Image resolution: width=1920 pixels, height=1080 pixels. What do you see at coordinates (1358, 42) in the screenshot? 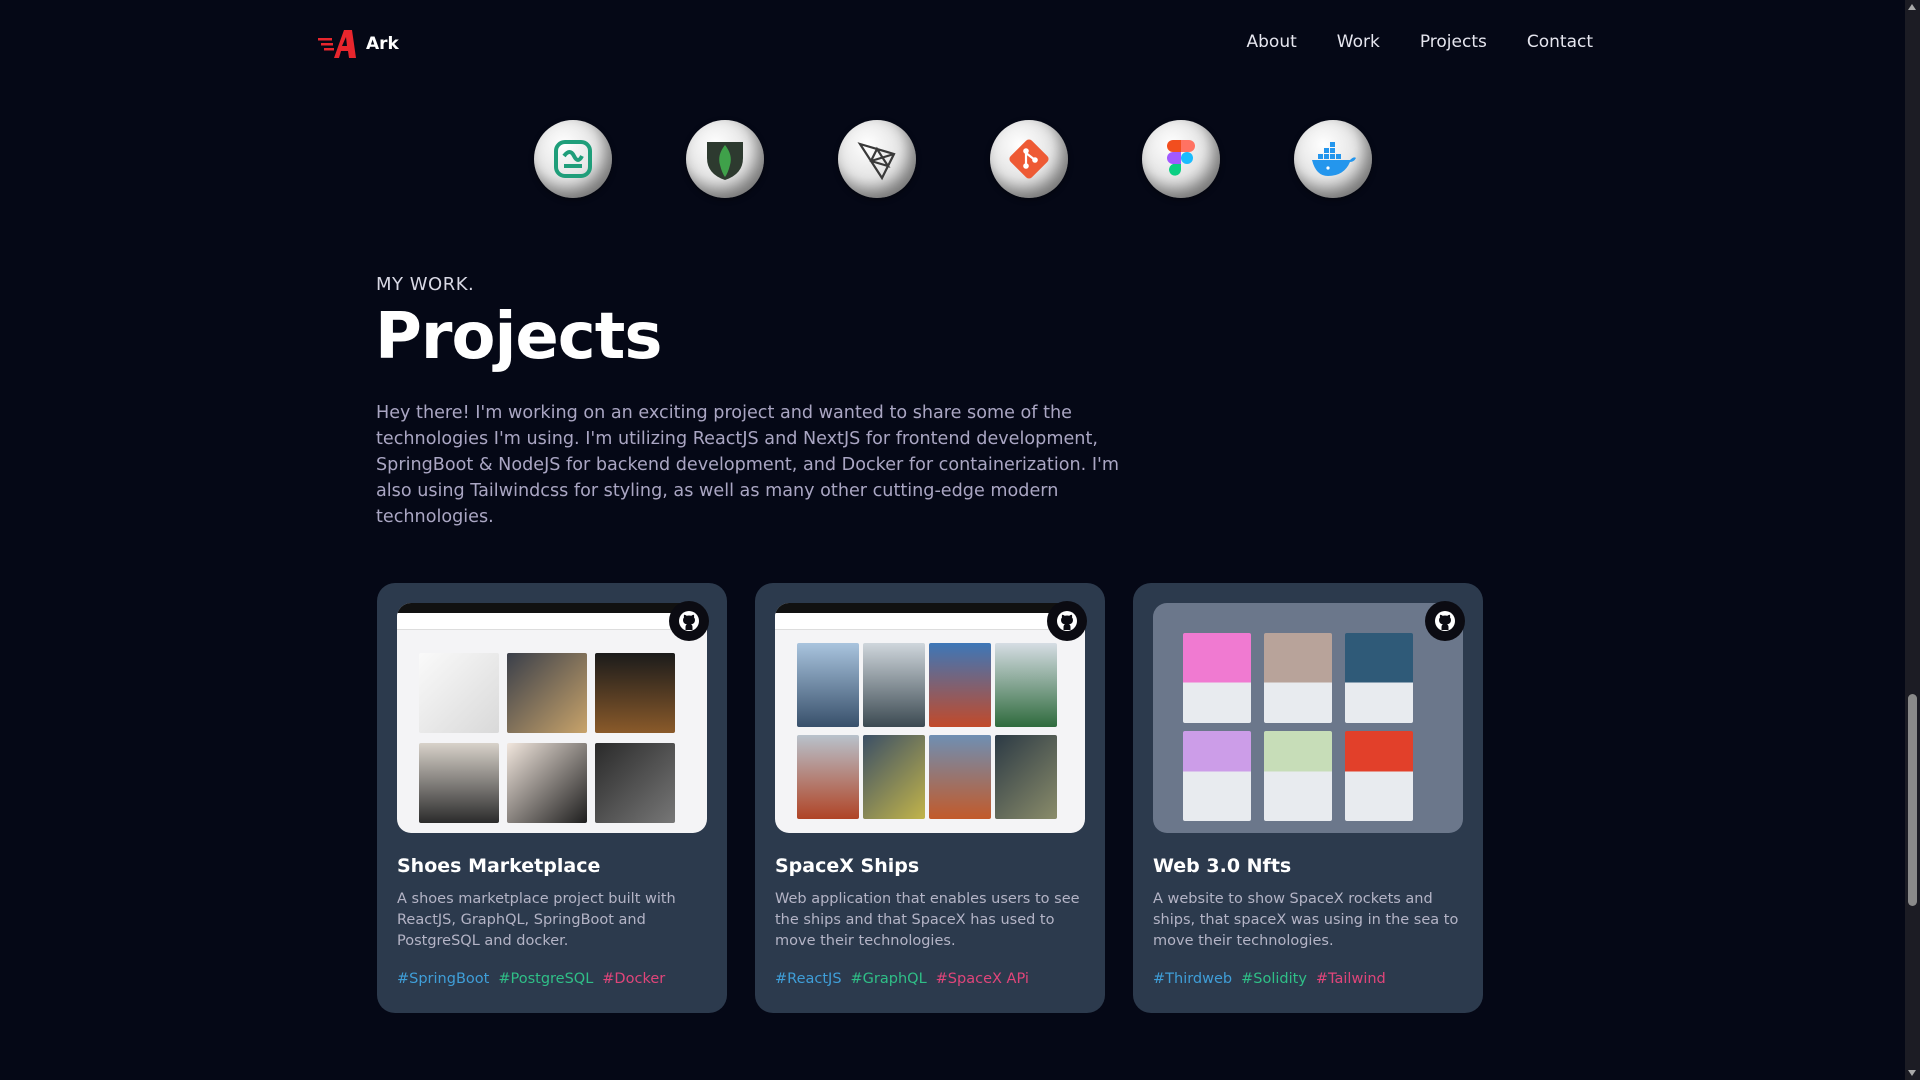
I see `nav-link-work: Work` at bounding box center [1358, 42].